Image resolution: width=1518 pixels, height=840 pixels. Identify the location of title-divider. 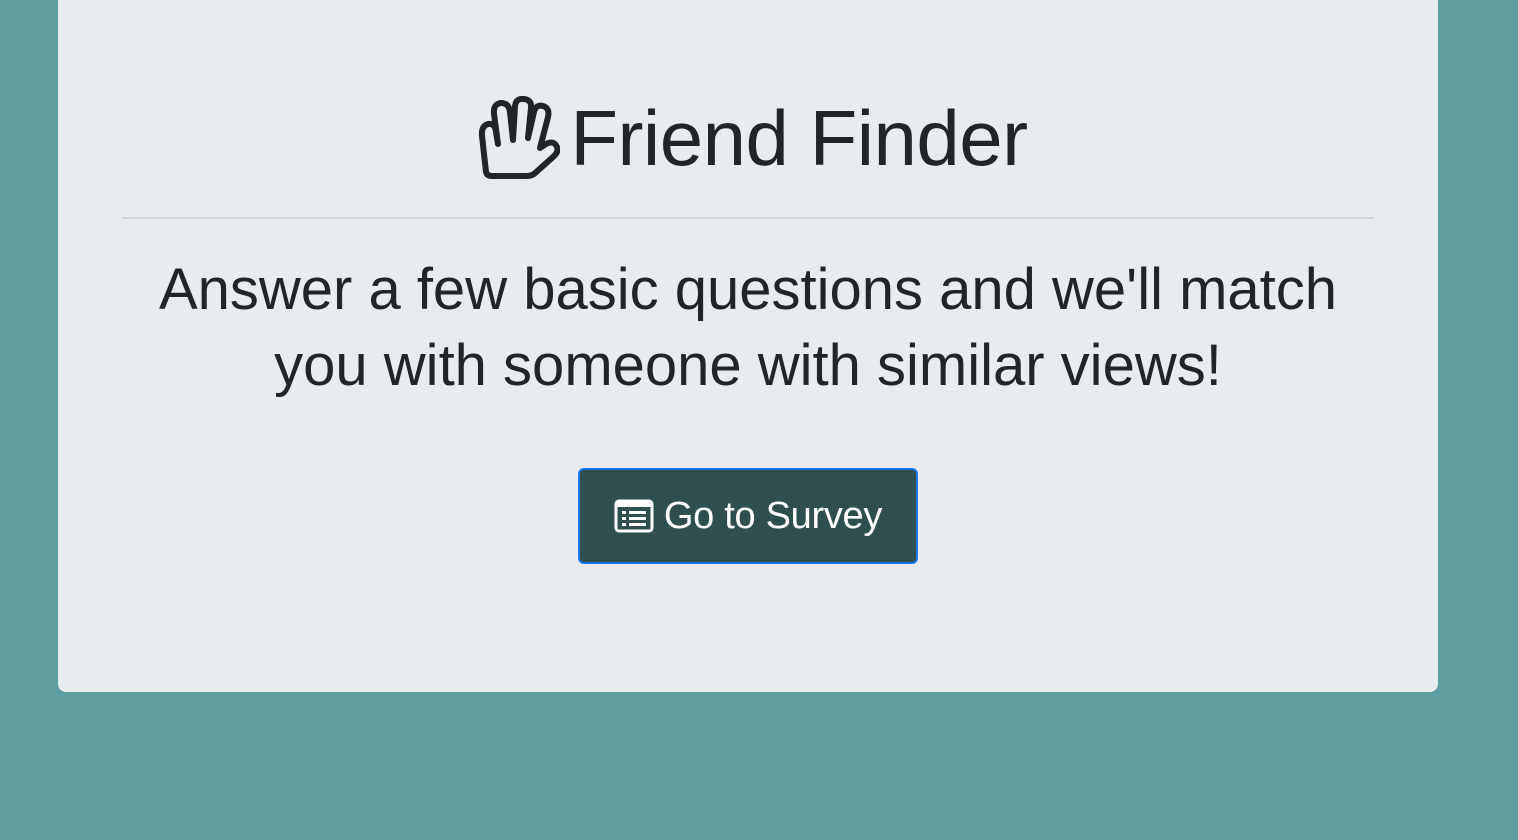
(748, 218).